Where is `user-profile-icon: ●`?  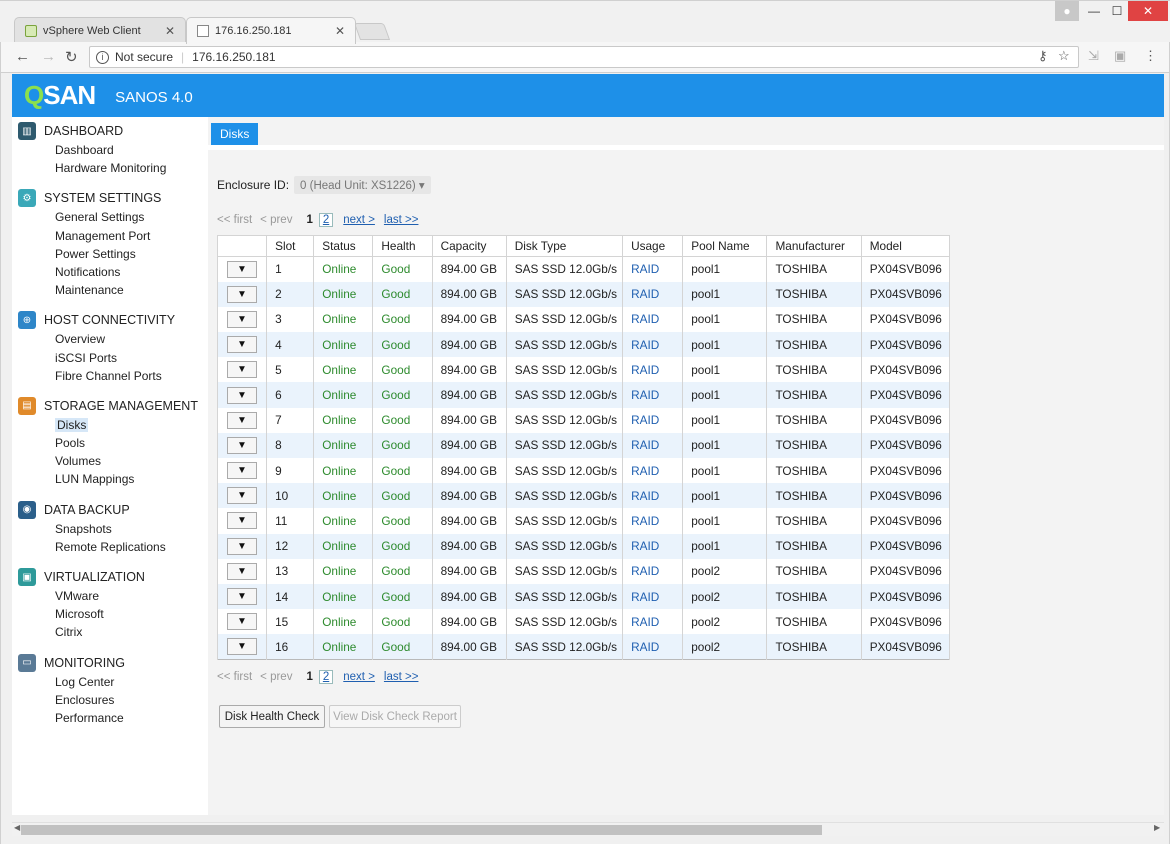
user-profile-icon: ● is located at coordinates (1067, 11).